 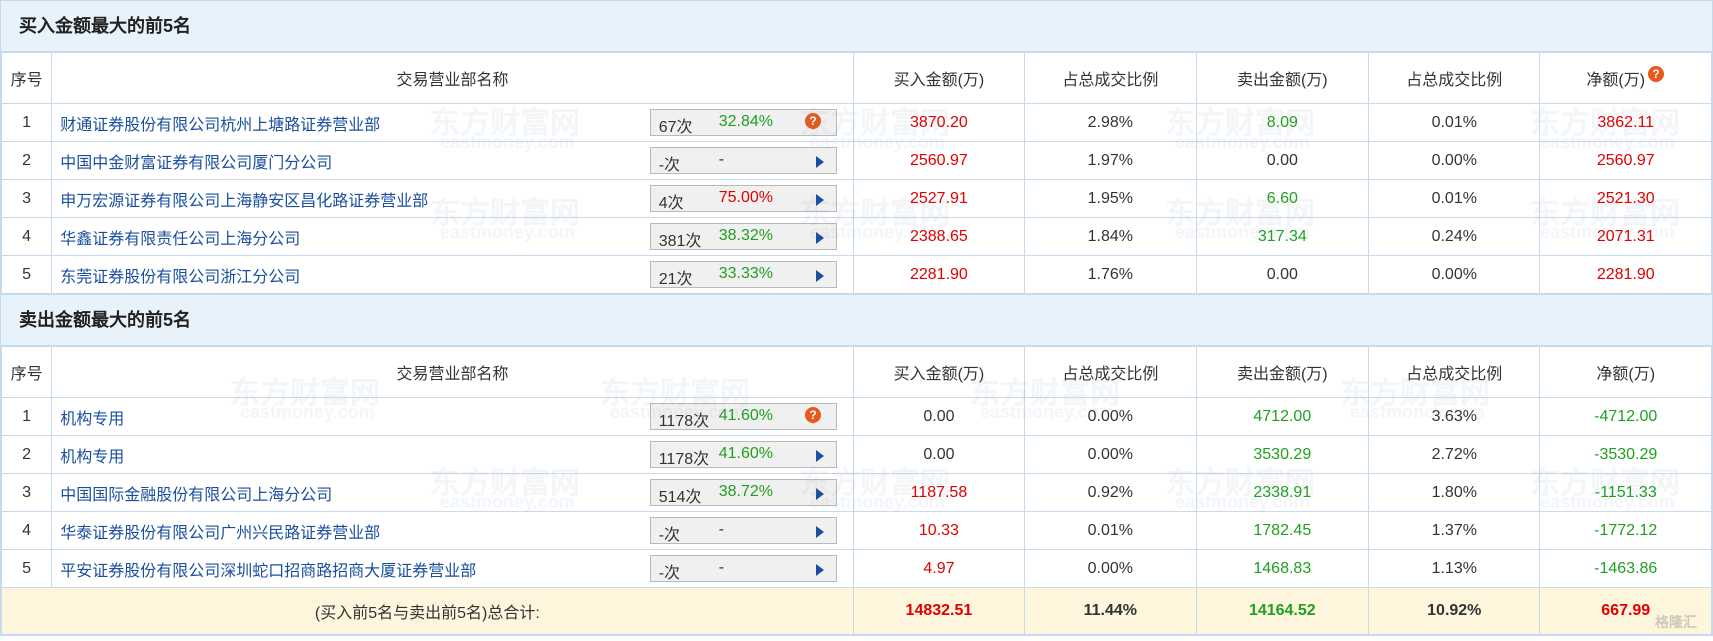 What do you see at coordinates (220, 125) in the screenshot?
I see `branch-name-link: 财通证券股份有限公司杭州上塘路证券营业部` at bounding box center [220, 125].